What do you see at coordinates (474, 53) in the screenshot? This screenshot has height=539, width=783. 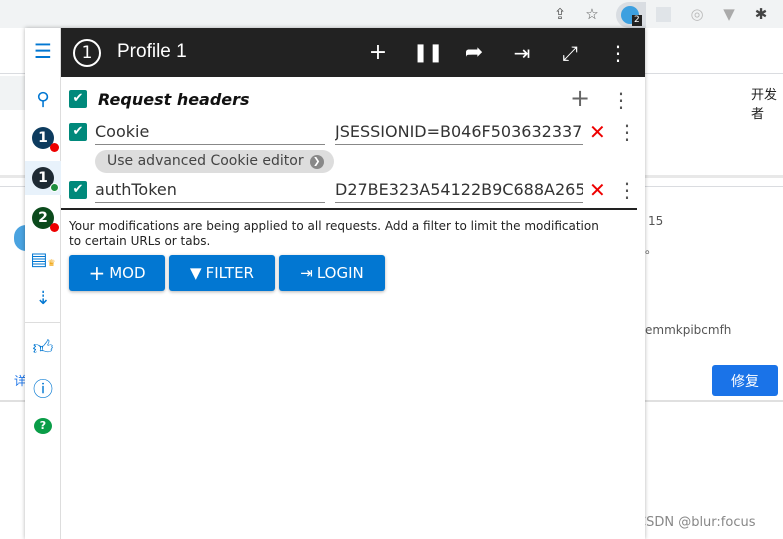 I see `share-forward-icon: ➦` at bounding box center [474, 53].